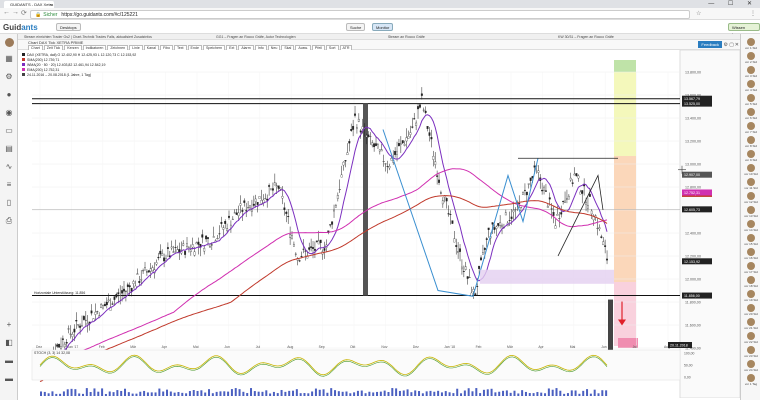  Describe the element at coordinates (751, 128) in the screenshot. I see `stream-post-item: vor 7 Std` at that location.